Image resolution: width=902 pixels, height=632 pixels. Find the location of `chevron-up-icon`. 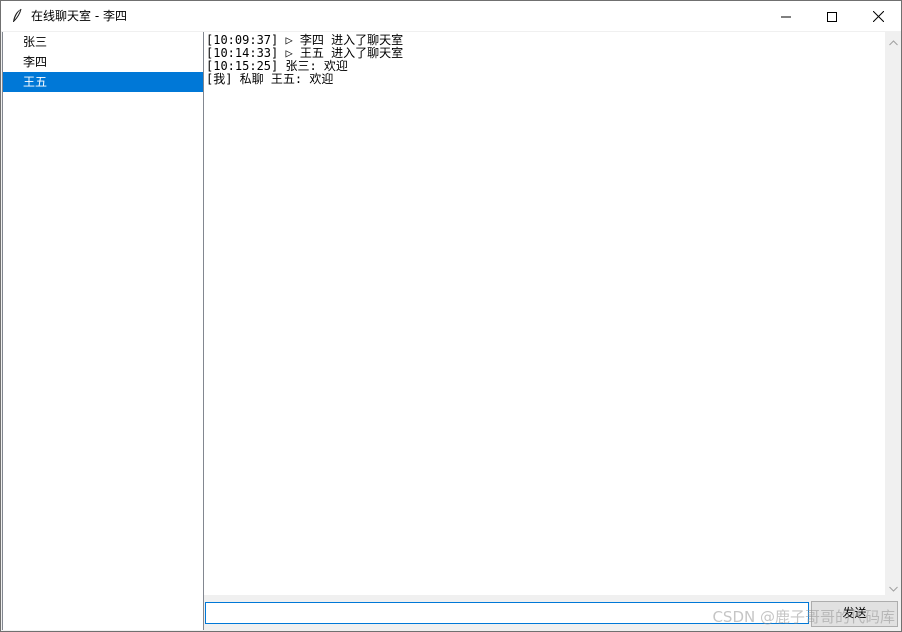

chevron-up-icon is located at coordinates (893, 40).